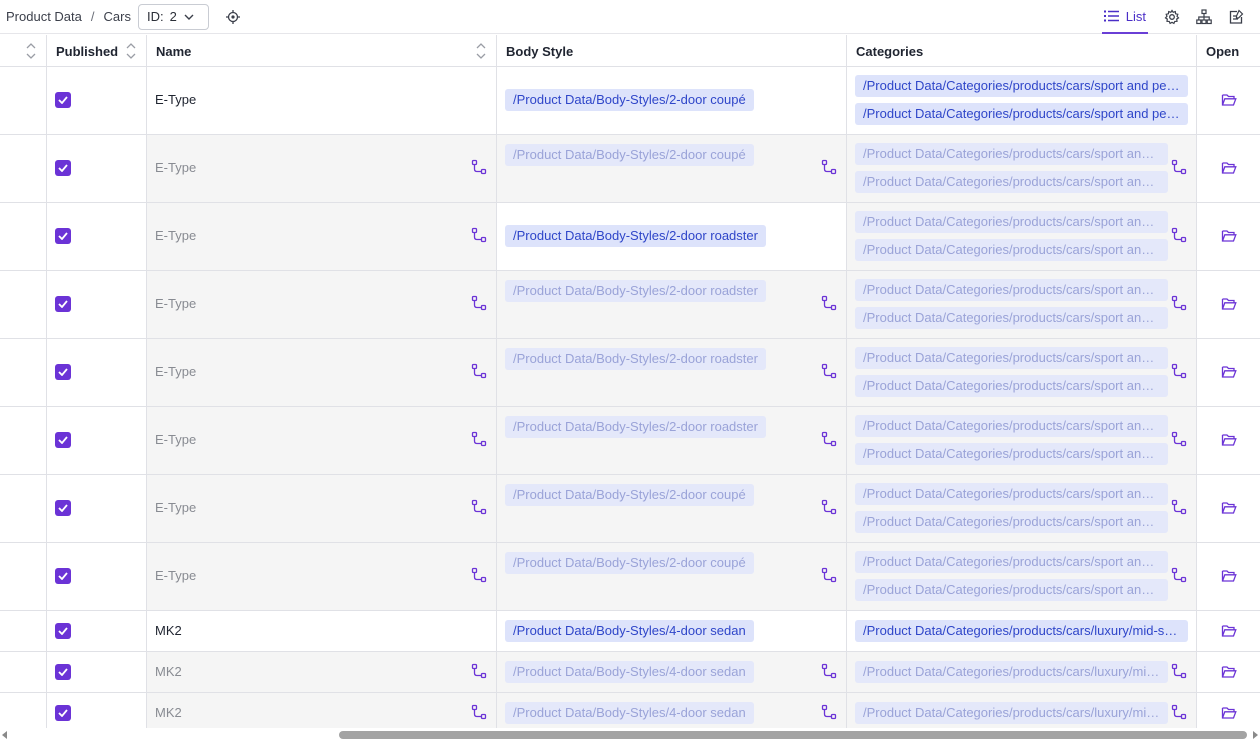 The image size is (1260, 742). I want to click on breadcrumb-current: Cars, so click(117, 16).